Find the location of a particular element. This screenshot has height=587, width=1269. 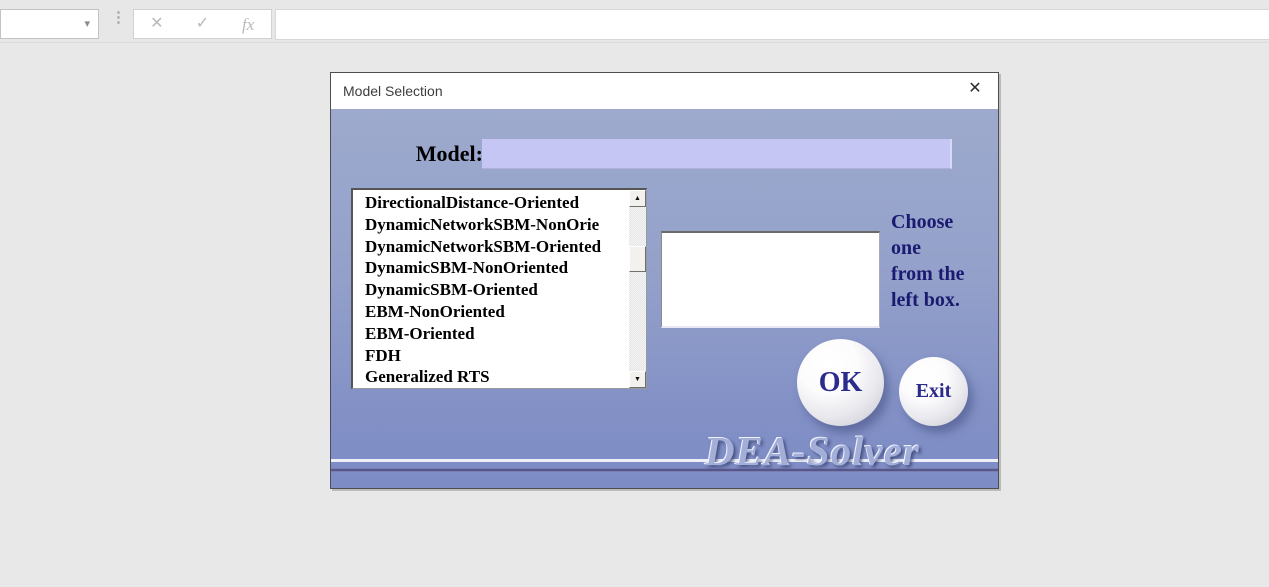

formula-buttons: ✕ ✓ fx is located at coordinates (202, 24).